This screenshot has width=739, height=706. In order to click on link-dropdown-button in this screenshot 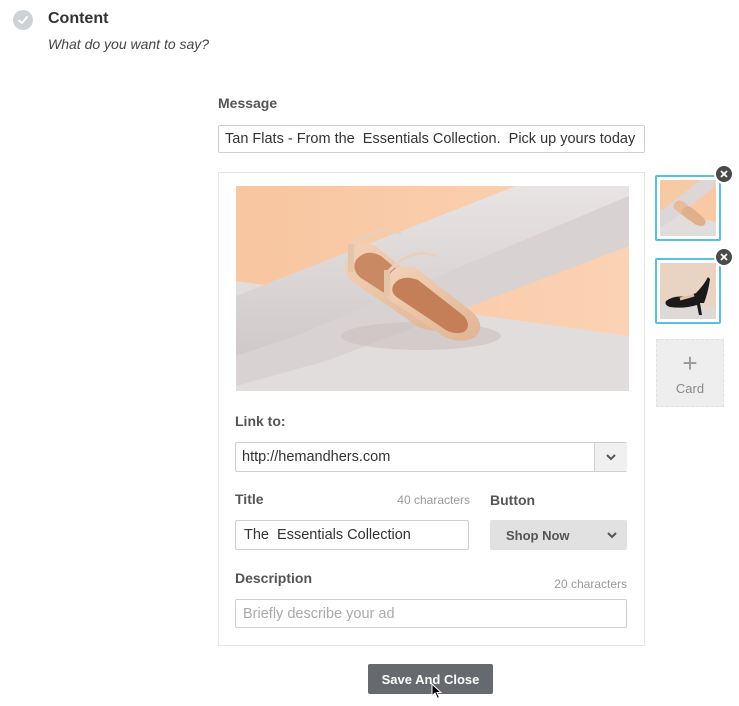, I will do `click(610, 457)`.